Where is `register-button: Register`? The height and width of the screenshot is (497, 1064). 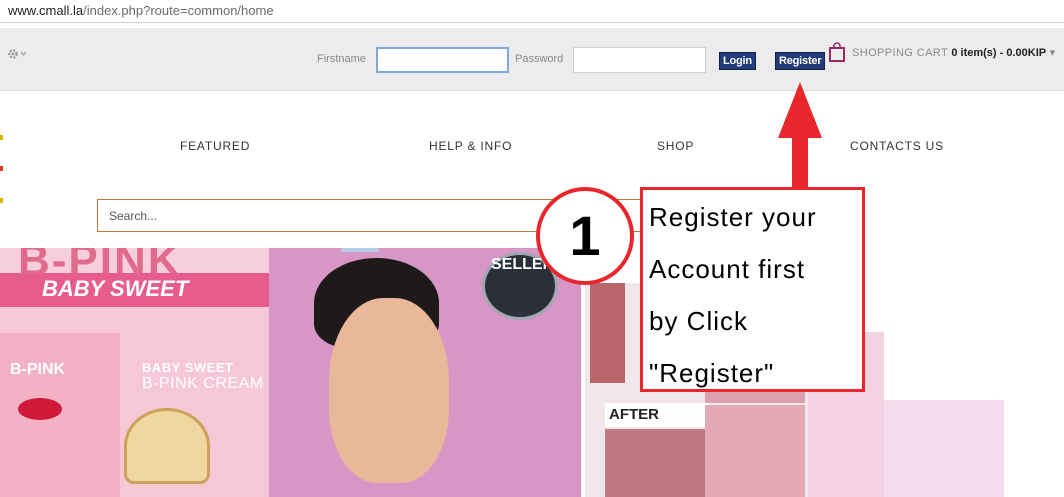
register-button: Register is located at coordinates (800, 61).